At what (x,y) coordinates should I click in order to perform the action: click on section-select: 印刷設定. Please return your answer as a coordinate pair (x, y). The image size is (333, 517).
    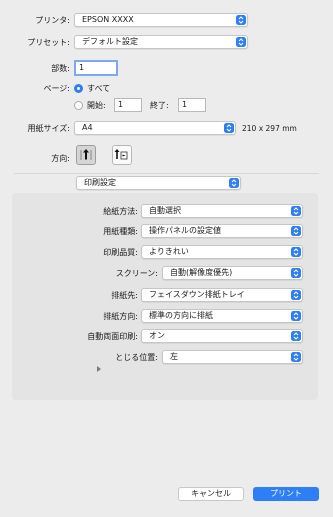
    Looking at the image, I should click on (158, 183).